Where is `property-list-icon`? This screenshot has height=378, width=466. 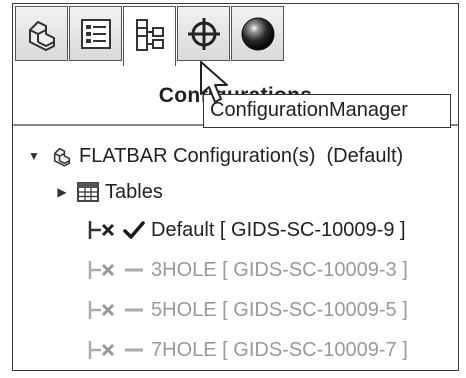
property-list-icon is located at coordinates (95, 33).